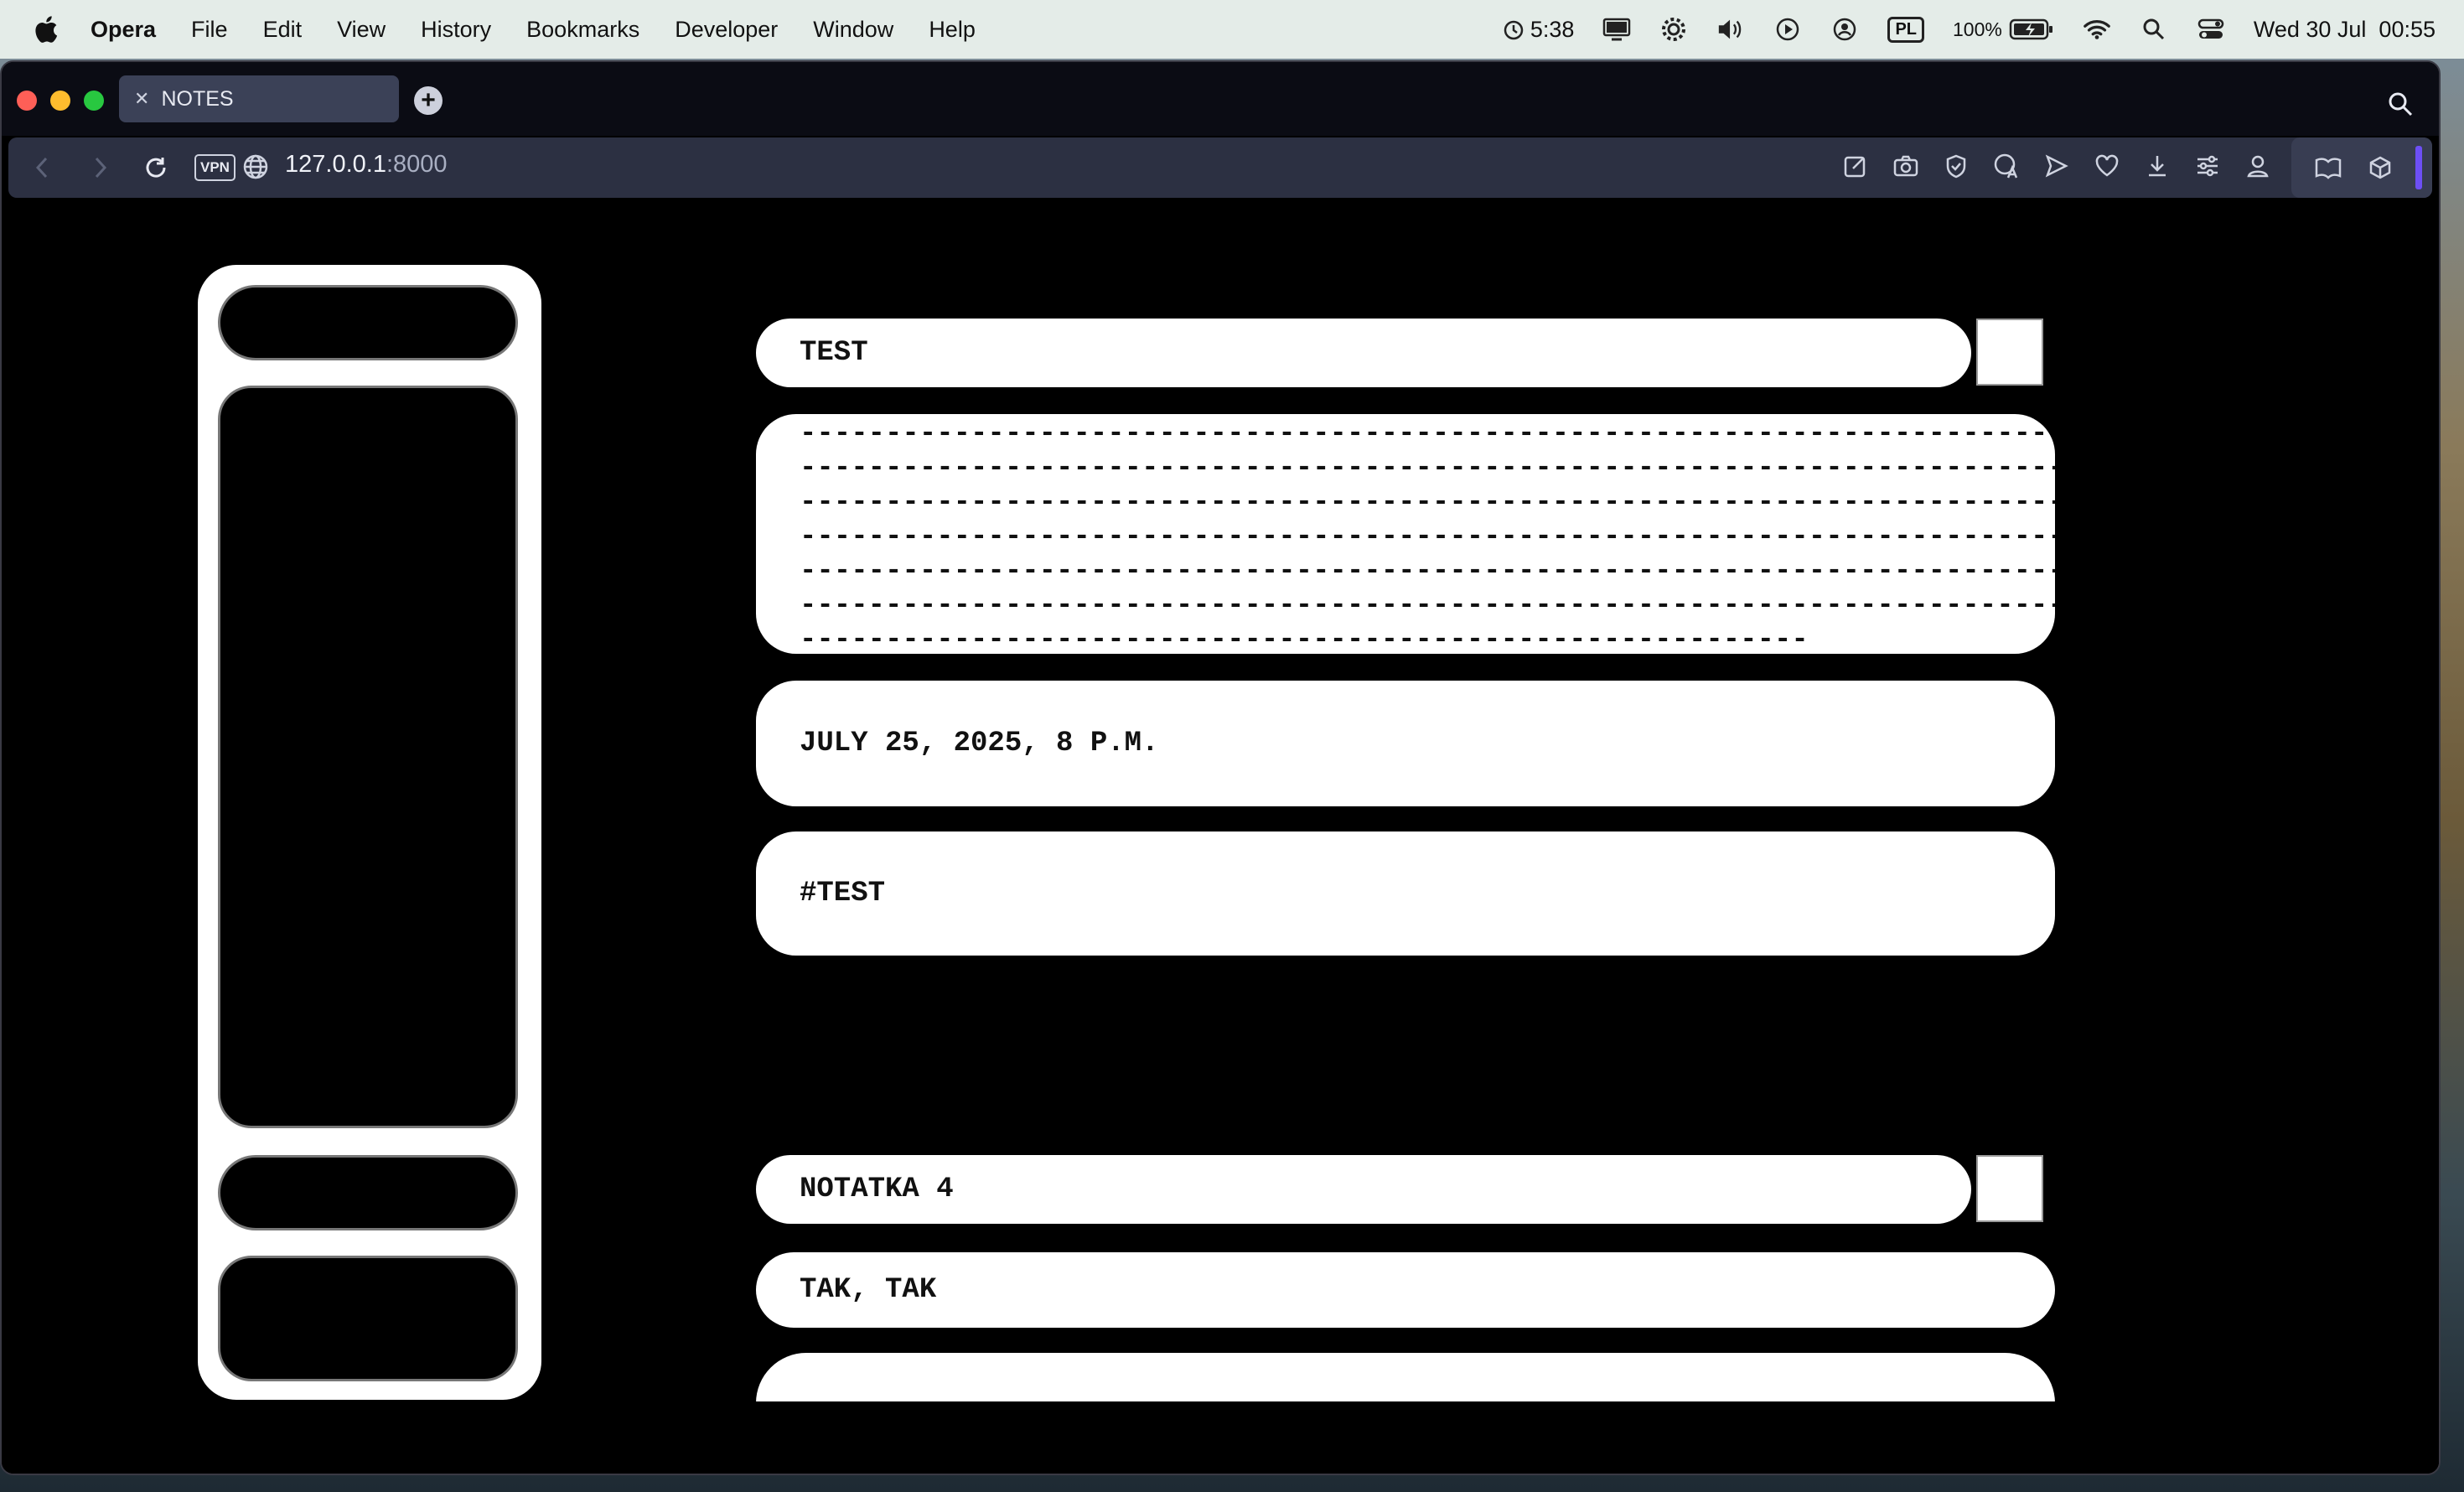 The width and height of the screenshot is (2464, 1492). I want to click on close-window-button, so click(27, 101).